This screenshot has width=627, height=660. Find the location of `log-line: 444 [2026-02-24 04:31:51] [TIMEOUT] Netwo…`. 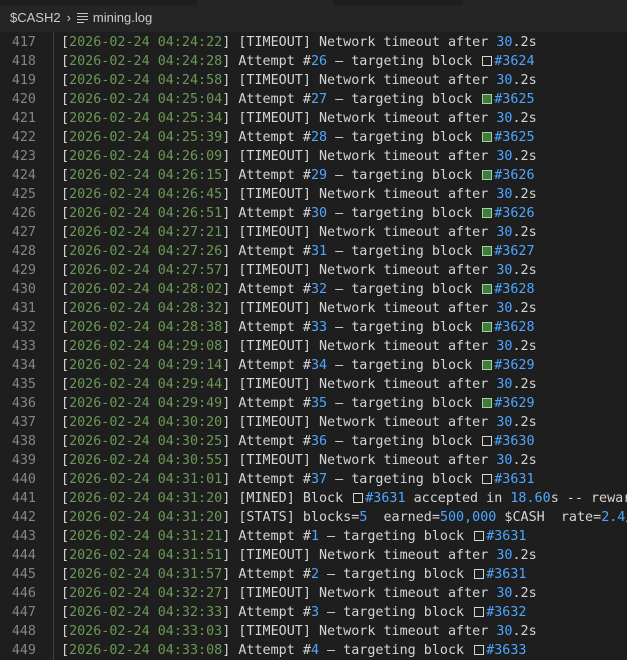

log-line: 444 [2026-02-24 04:31:51] [TIMEOUT] Netwo… is located at coordinates (313, 555).